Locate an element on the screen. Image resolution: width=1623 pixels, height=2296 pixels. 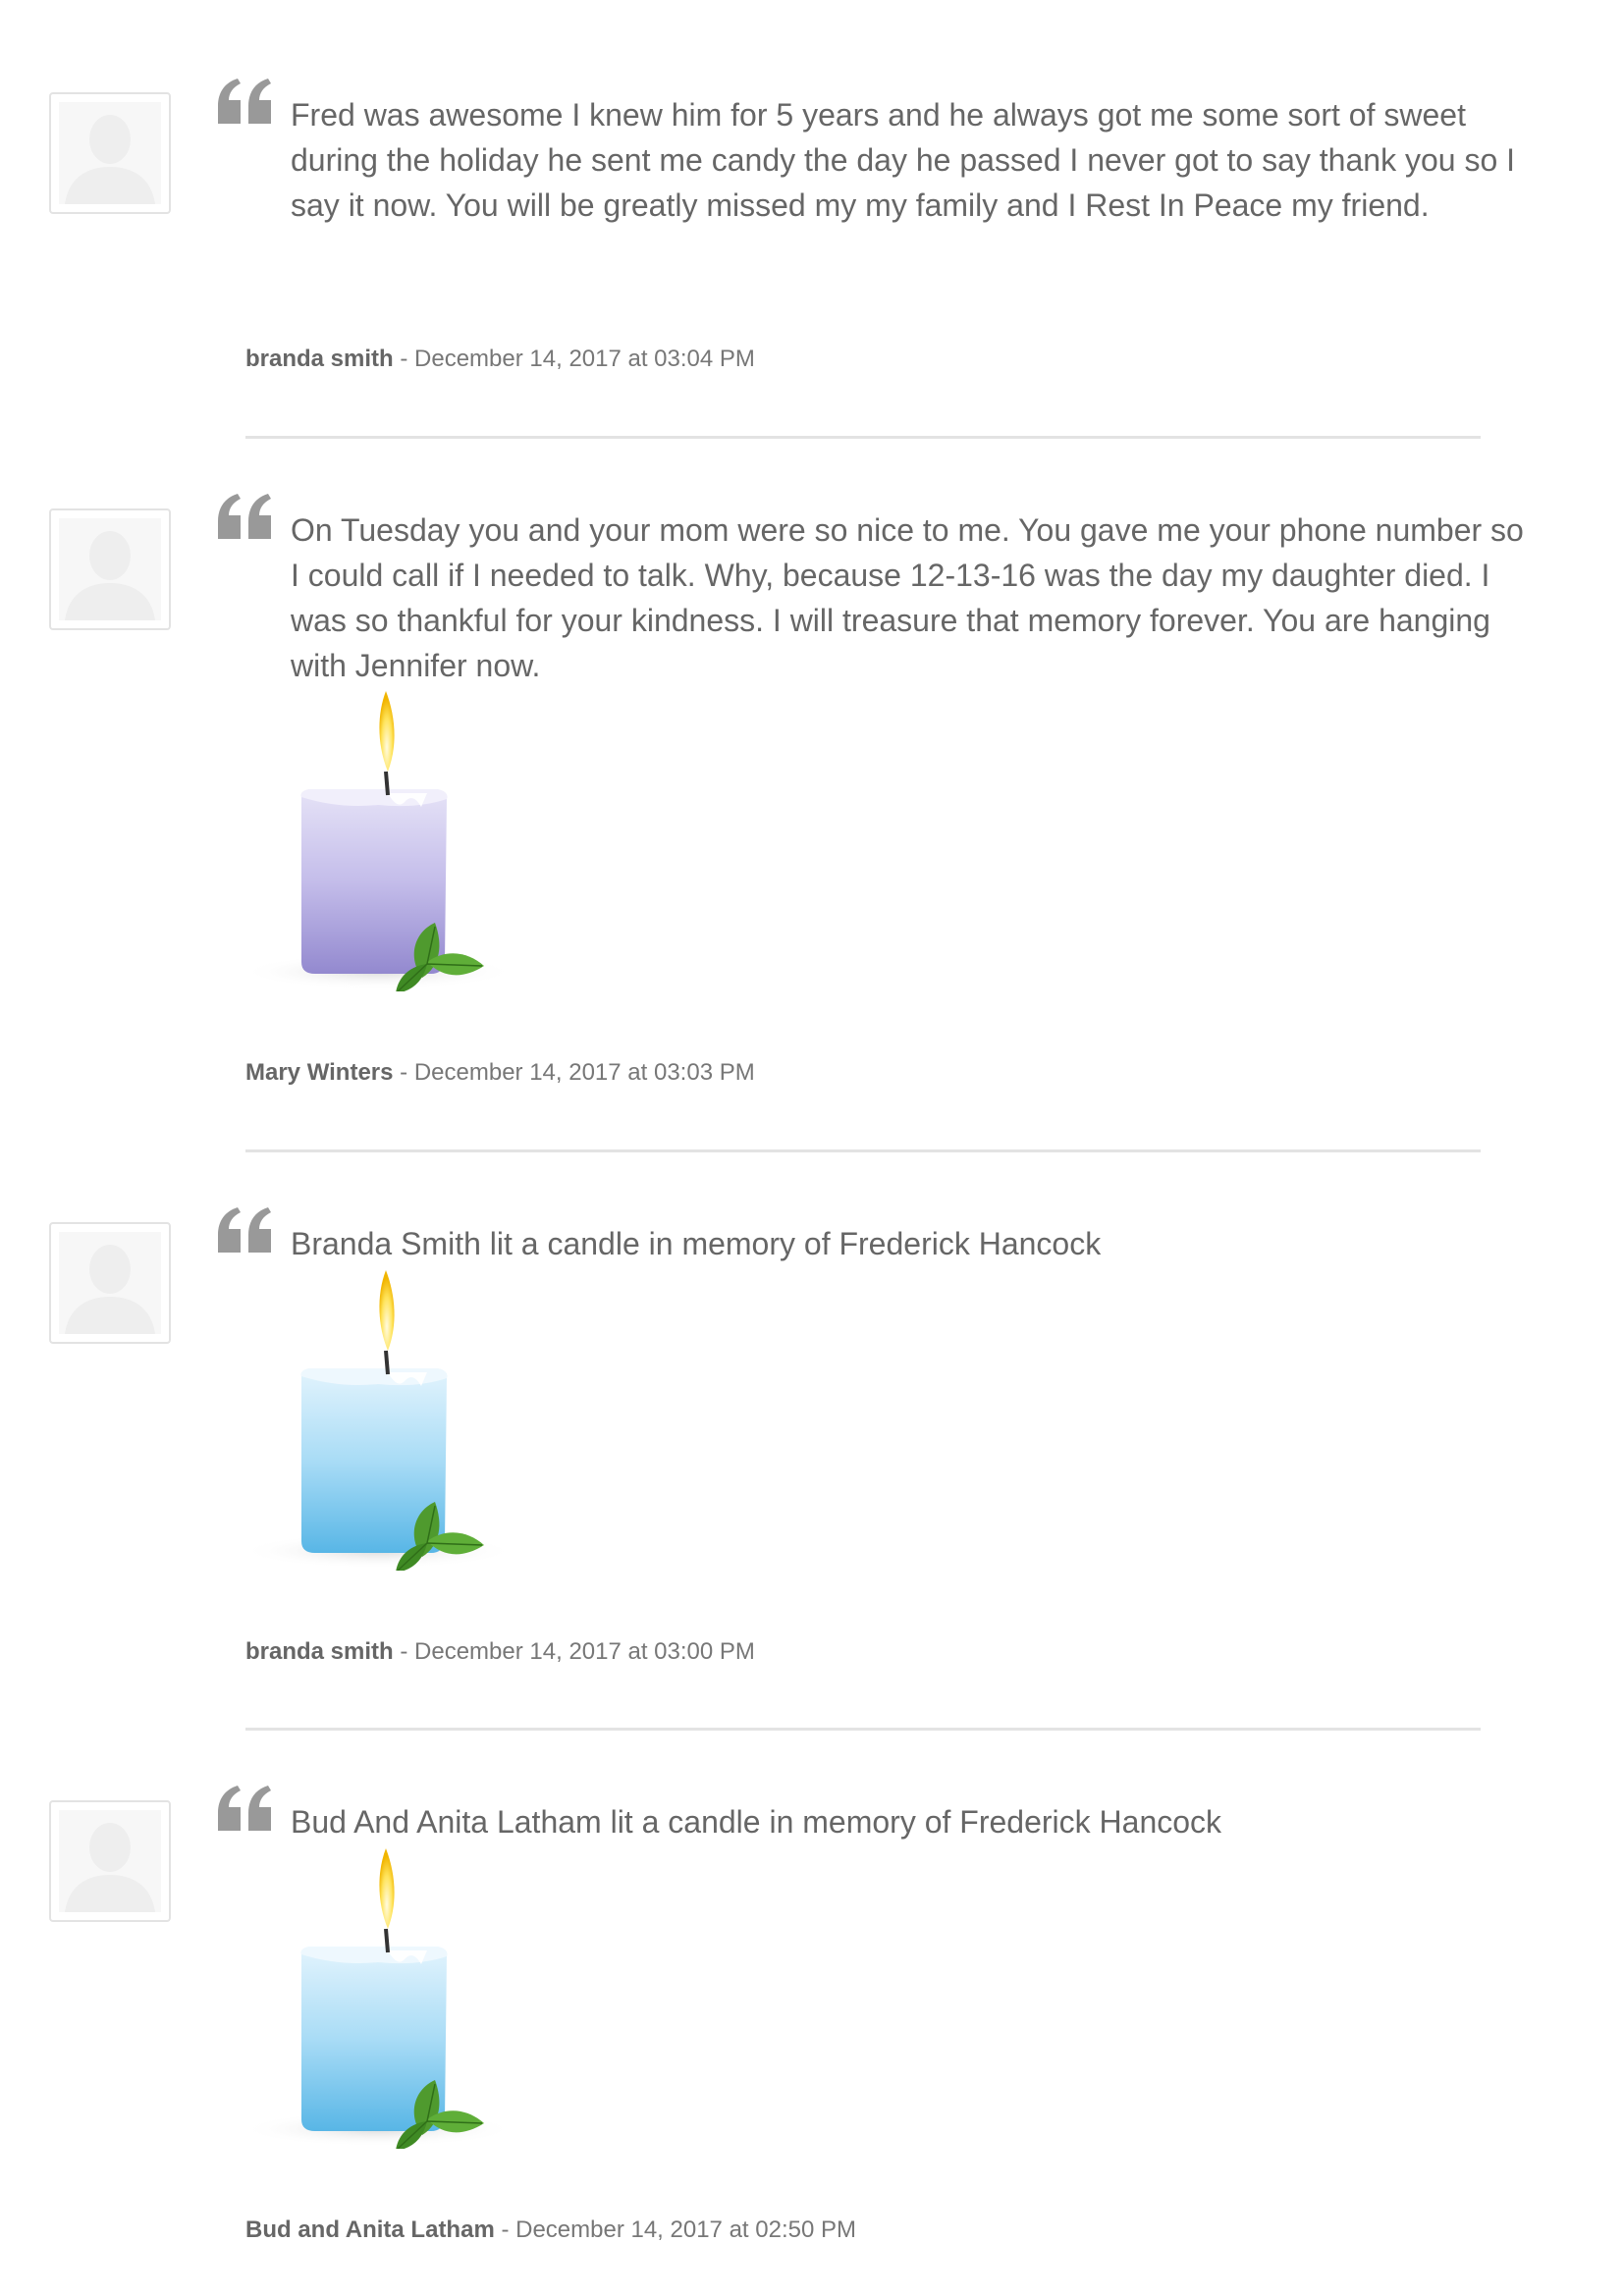
post-date: December 14, 2017 at 03:00 PM is located at coordinates (584, 1651).